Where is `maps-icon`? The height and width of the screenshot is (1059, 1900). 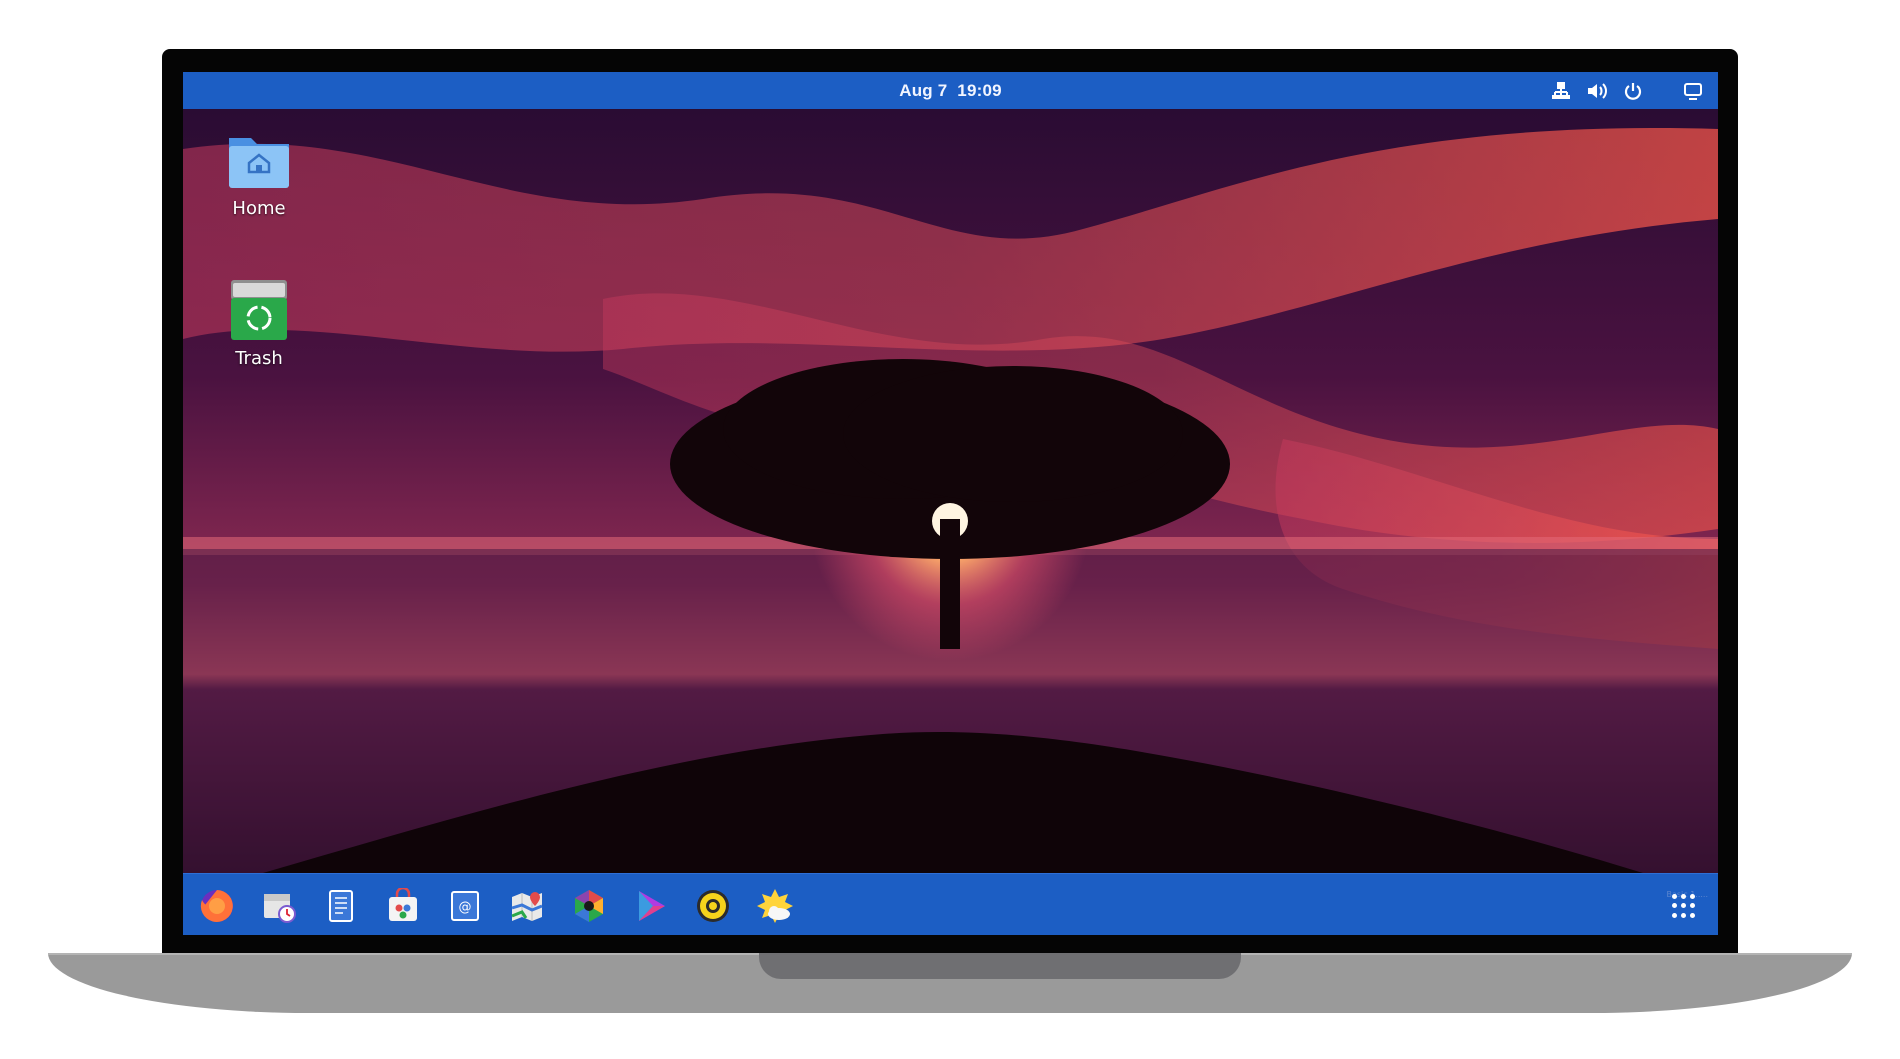
maps-icon is located at coordinates (527, 906).